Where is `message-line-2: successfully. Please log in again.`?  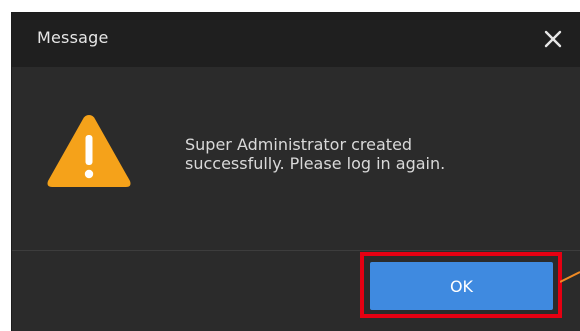 message-line-2: successfully. Please log in again. is located at coordinates (315, 163).